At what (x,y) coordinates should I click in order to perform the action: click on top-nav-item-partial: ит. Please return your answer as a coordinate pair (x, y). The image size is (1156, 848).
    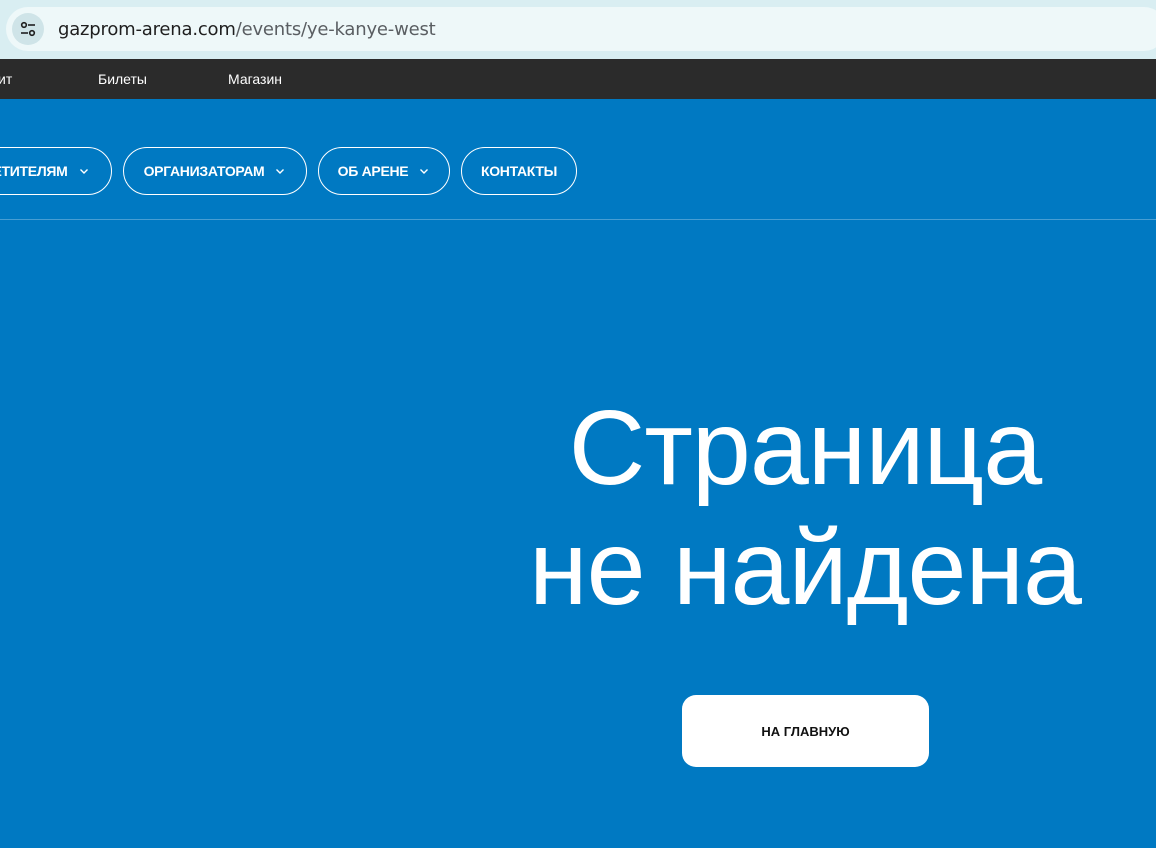
    Looking at the image, I should click on (6, 79).